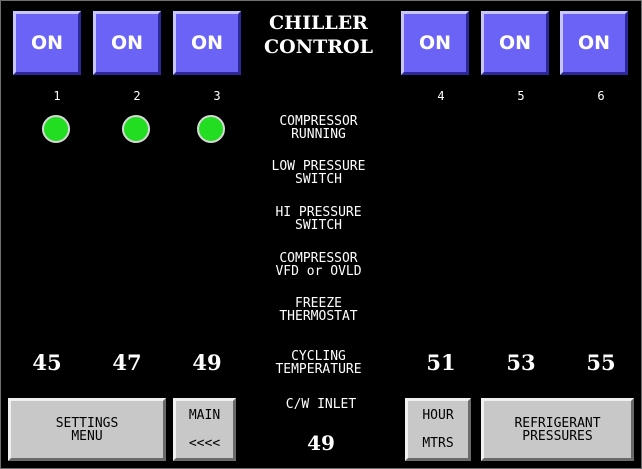 This screenshot has height=469, width=642. What do you see at coordinates (321, 404) in the screenshot?
I see `cw-inlet-label: C/W INLET` at bounding box center [321, 404].